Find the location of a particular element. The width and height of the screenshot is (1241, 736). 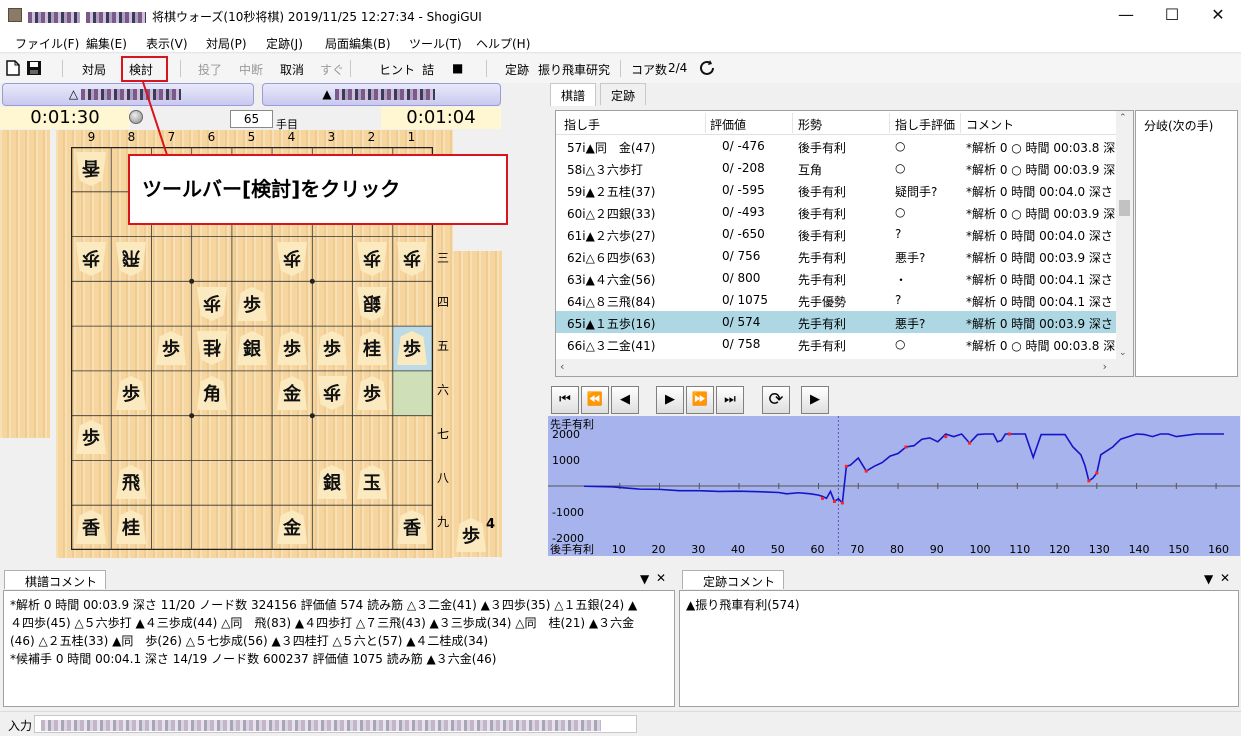

kifu-comment-tab: 棋譜コメント is located at coordinates (55, 579).